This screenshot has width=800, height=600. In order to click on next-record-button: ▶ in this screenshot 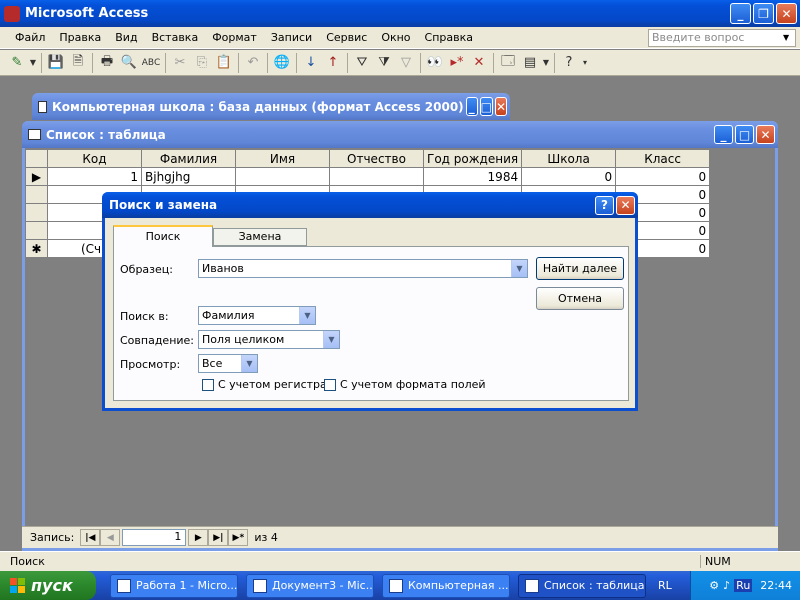, I will do `click(198, 537)`.